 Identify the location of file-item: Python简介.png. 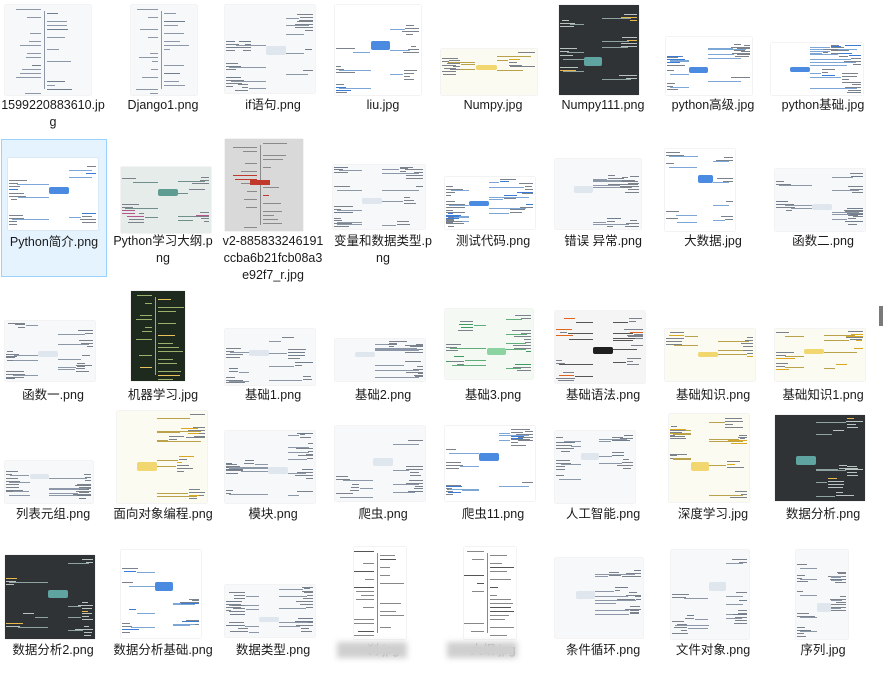
(54, 208).